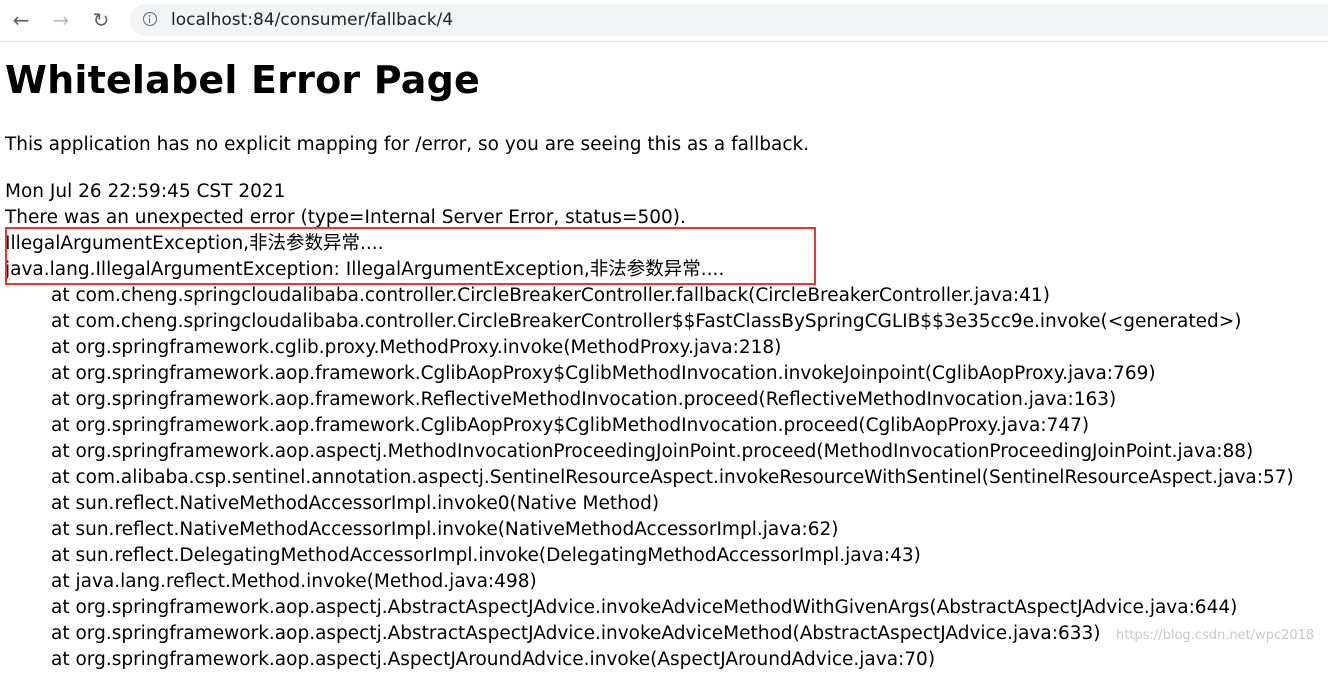 This screenshot has width=1328, height=673. I want to click on address-bar: localhost:84/consumer/fallback/4, so click(729, 20).